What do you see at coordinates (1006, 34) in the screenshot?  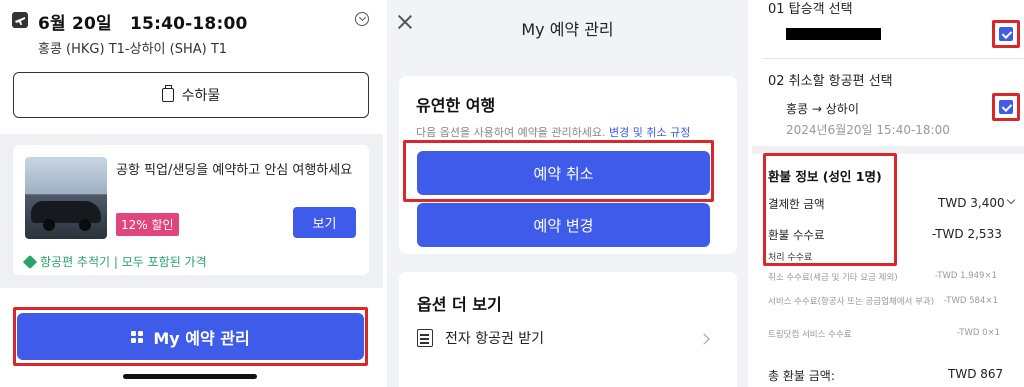 I see `passenger-checkbox` at bounding box center [1006, 34].